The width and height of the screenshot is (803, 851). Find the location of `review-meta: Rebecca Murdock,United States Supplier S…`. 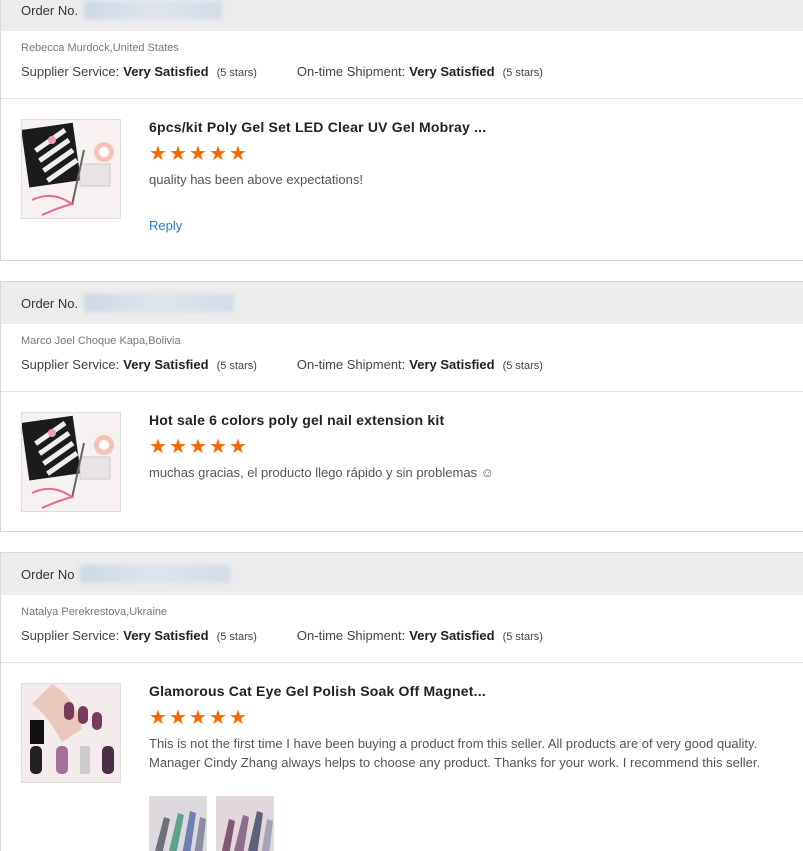

review-meta: Rebecca Murdock,United States Supplier S… is located at coordinates (402, 65).